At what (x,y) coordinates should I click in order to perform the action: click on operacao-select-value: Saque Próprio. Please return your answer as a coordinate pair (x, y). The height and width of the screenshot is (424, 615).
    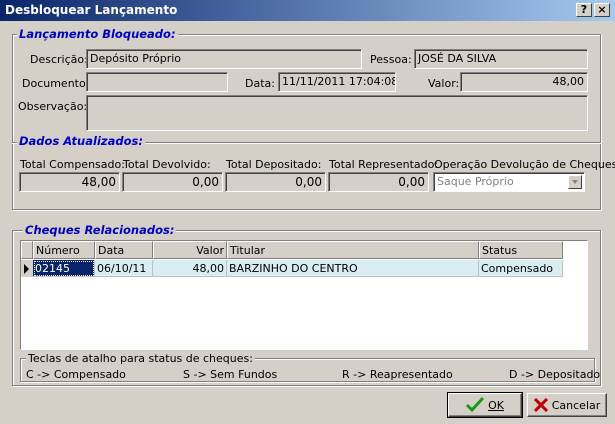
    Looking at the image, I should click on (475, 181).